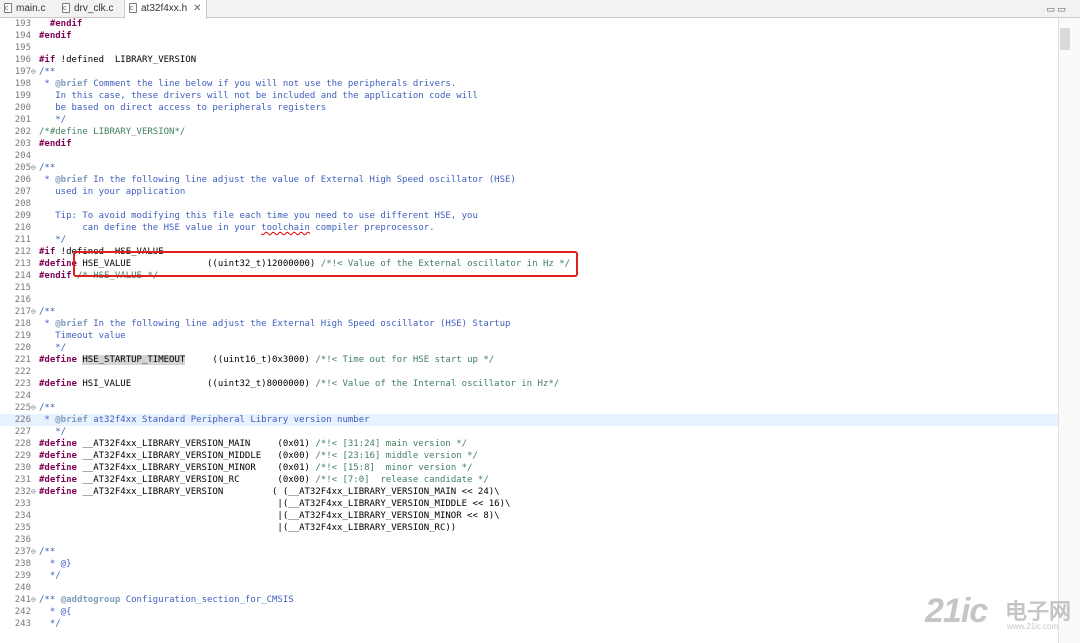 This screenshot has height=643, width=1080. What do you see at coordinates (956, 611) in the screenshot?
I see `watermark-logo: 21ic` at bounding box center [956, 611].